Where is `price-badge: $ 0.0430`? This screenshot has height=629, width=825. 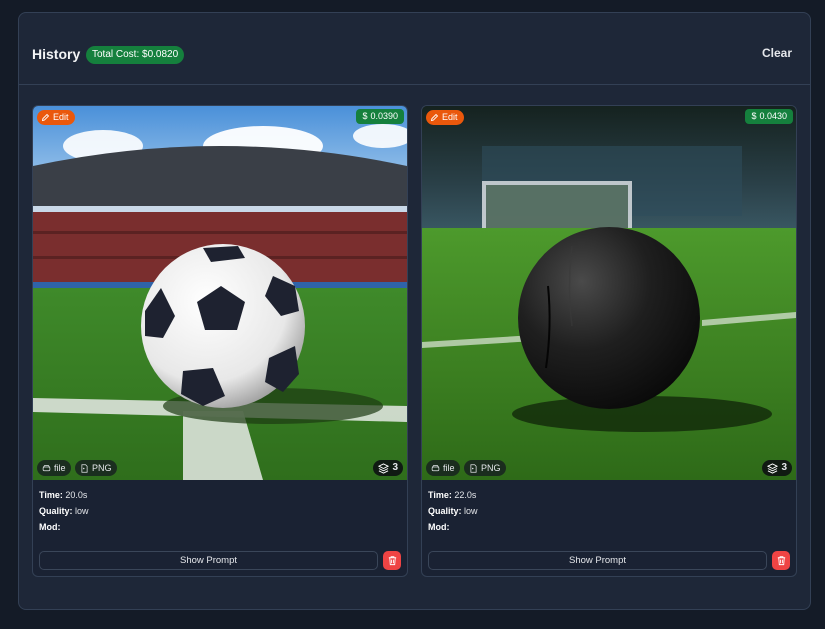
price-badge: $ 0.0430 is located at coordinates (769, 116).